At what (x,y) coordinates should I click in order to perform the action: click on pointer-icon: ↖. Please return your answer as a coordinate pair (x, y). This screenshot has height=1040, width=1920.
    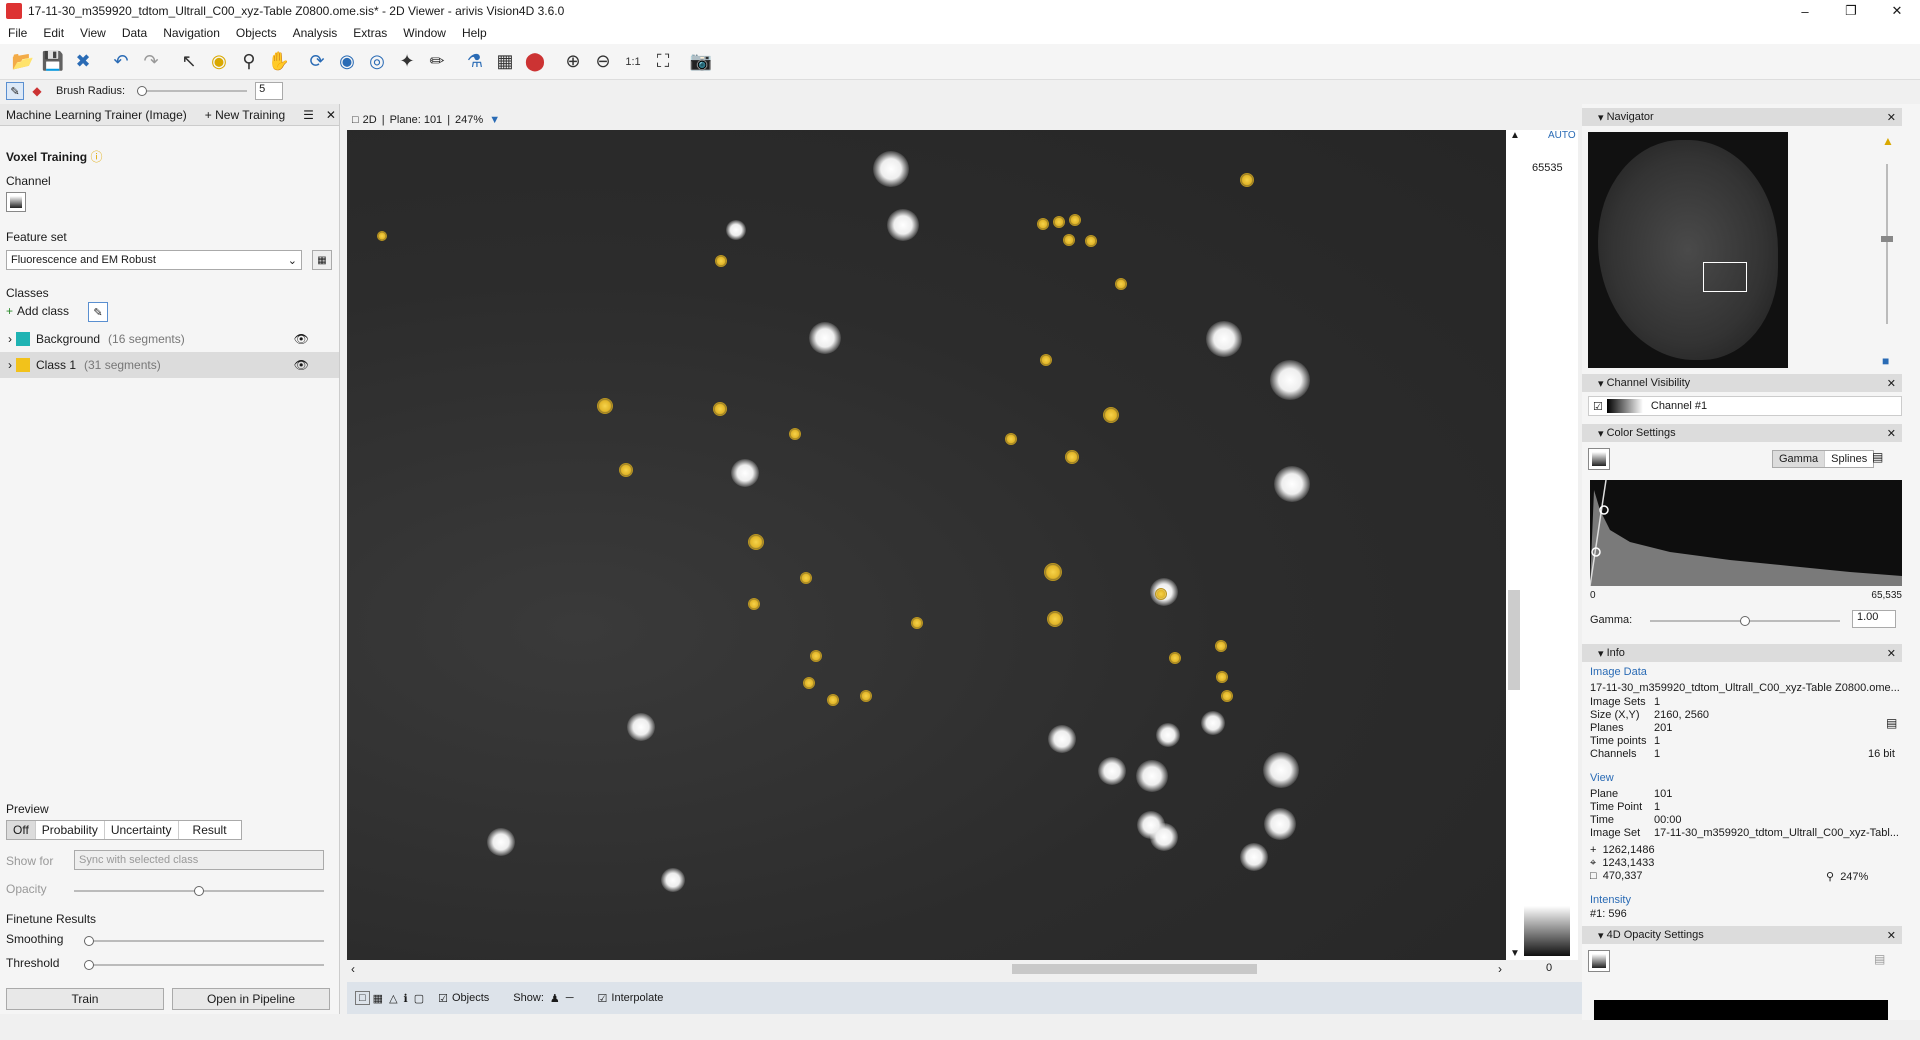
    Looking at the image, I should click on (189, 62).